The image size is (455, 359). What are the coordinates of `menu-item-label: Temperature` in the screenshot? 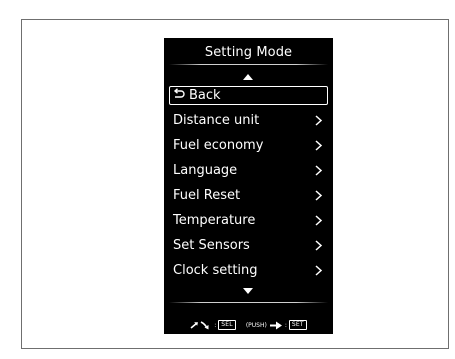 It's located at (214, 220).